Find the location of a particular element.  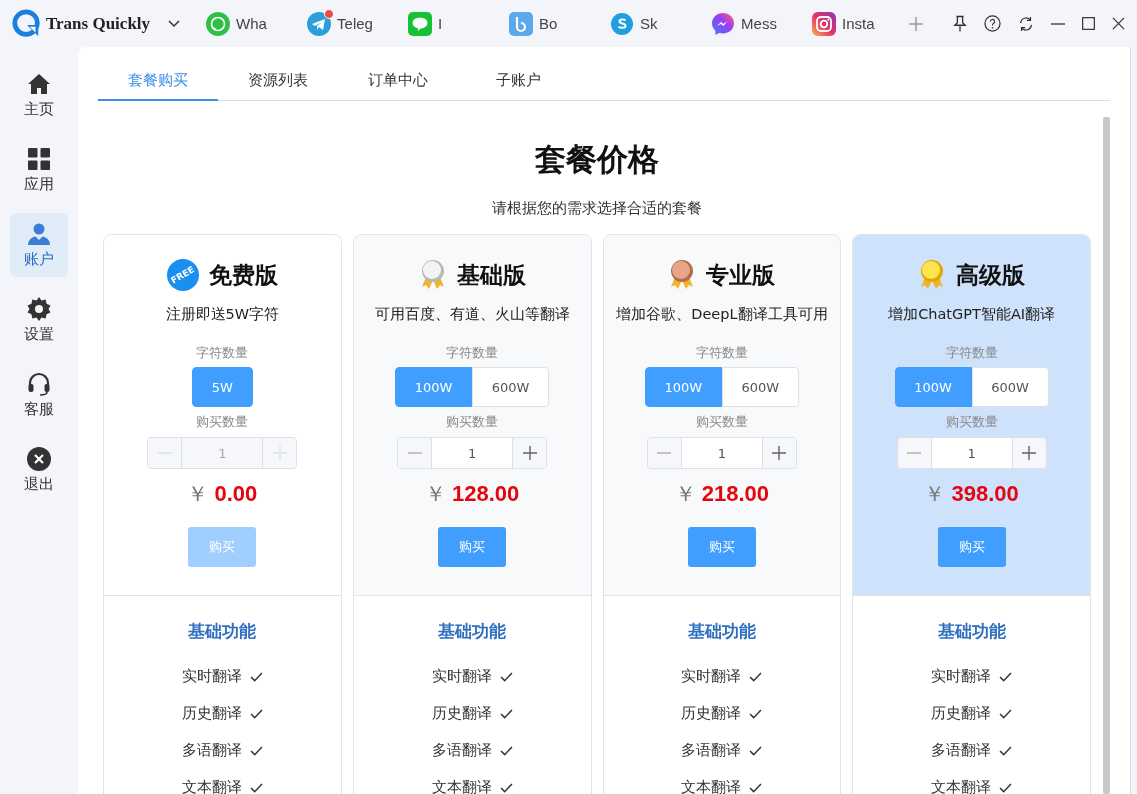

sidebar-item: 应用 is located at coordinates (39, 170).